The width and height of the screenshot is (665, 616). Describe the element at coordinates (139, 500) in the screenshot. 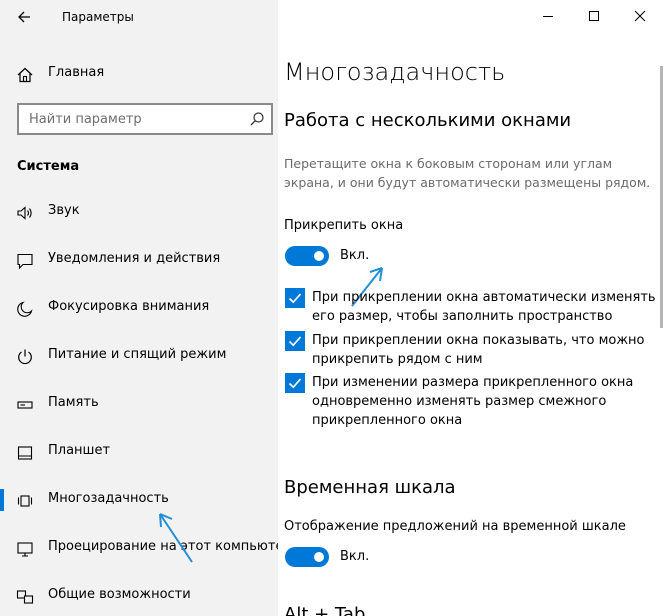

I see `sidebar-item-multitasking: Многозадачность` at that location.